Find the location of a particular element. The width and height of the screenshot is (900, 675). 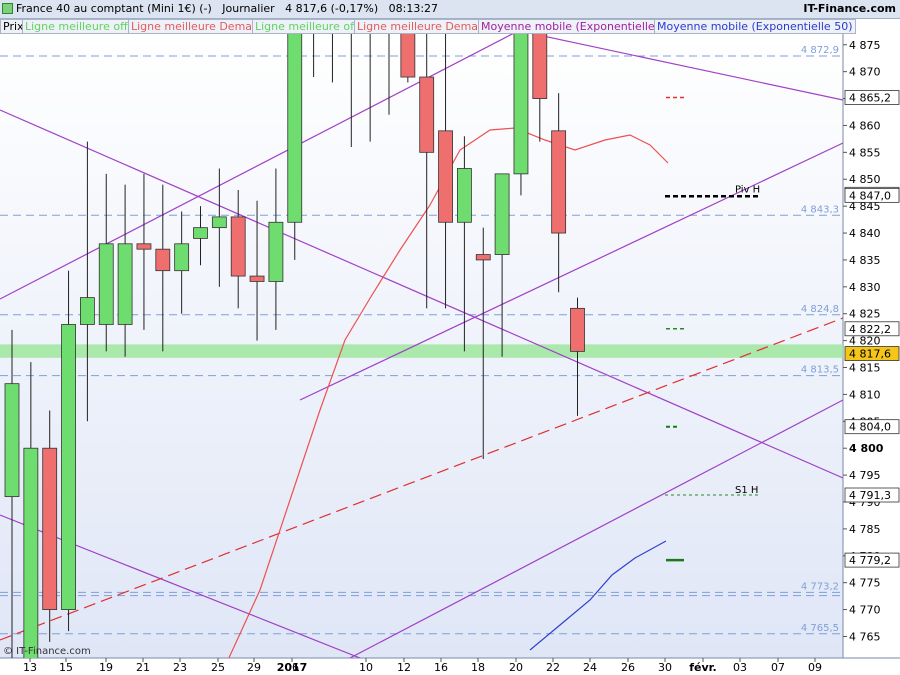

copyright: © IT-Finance.com is located at coordinates (47, 651).